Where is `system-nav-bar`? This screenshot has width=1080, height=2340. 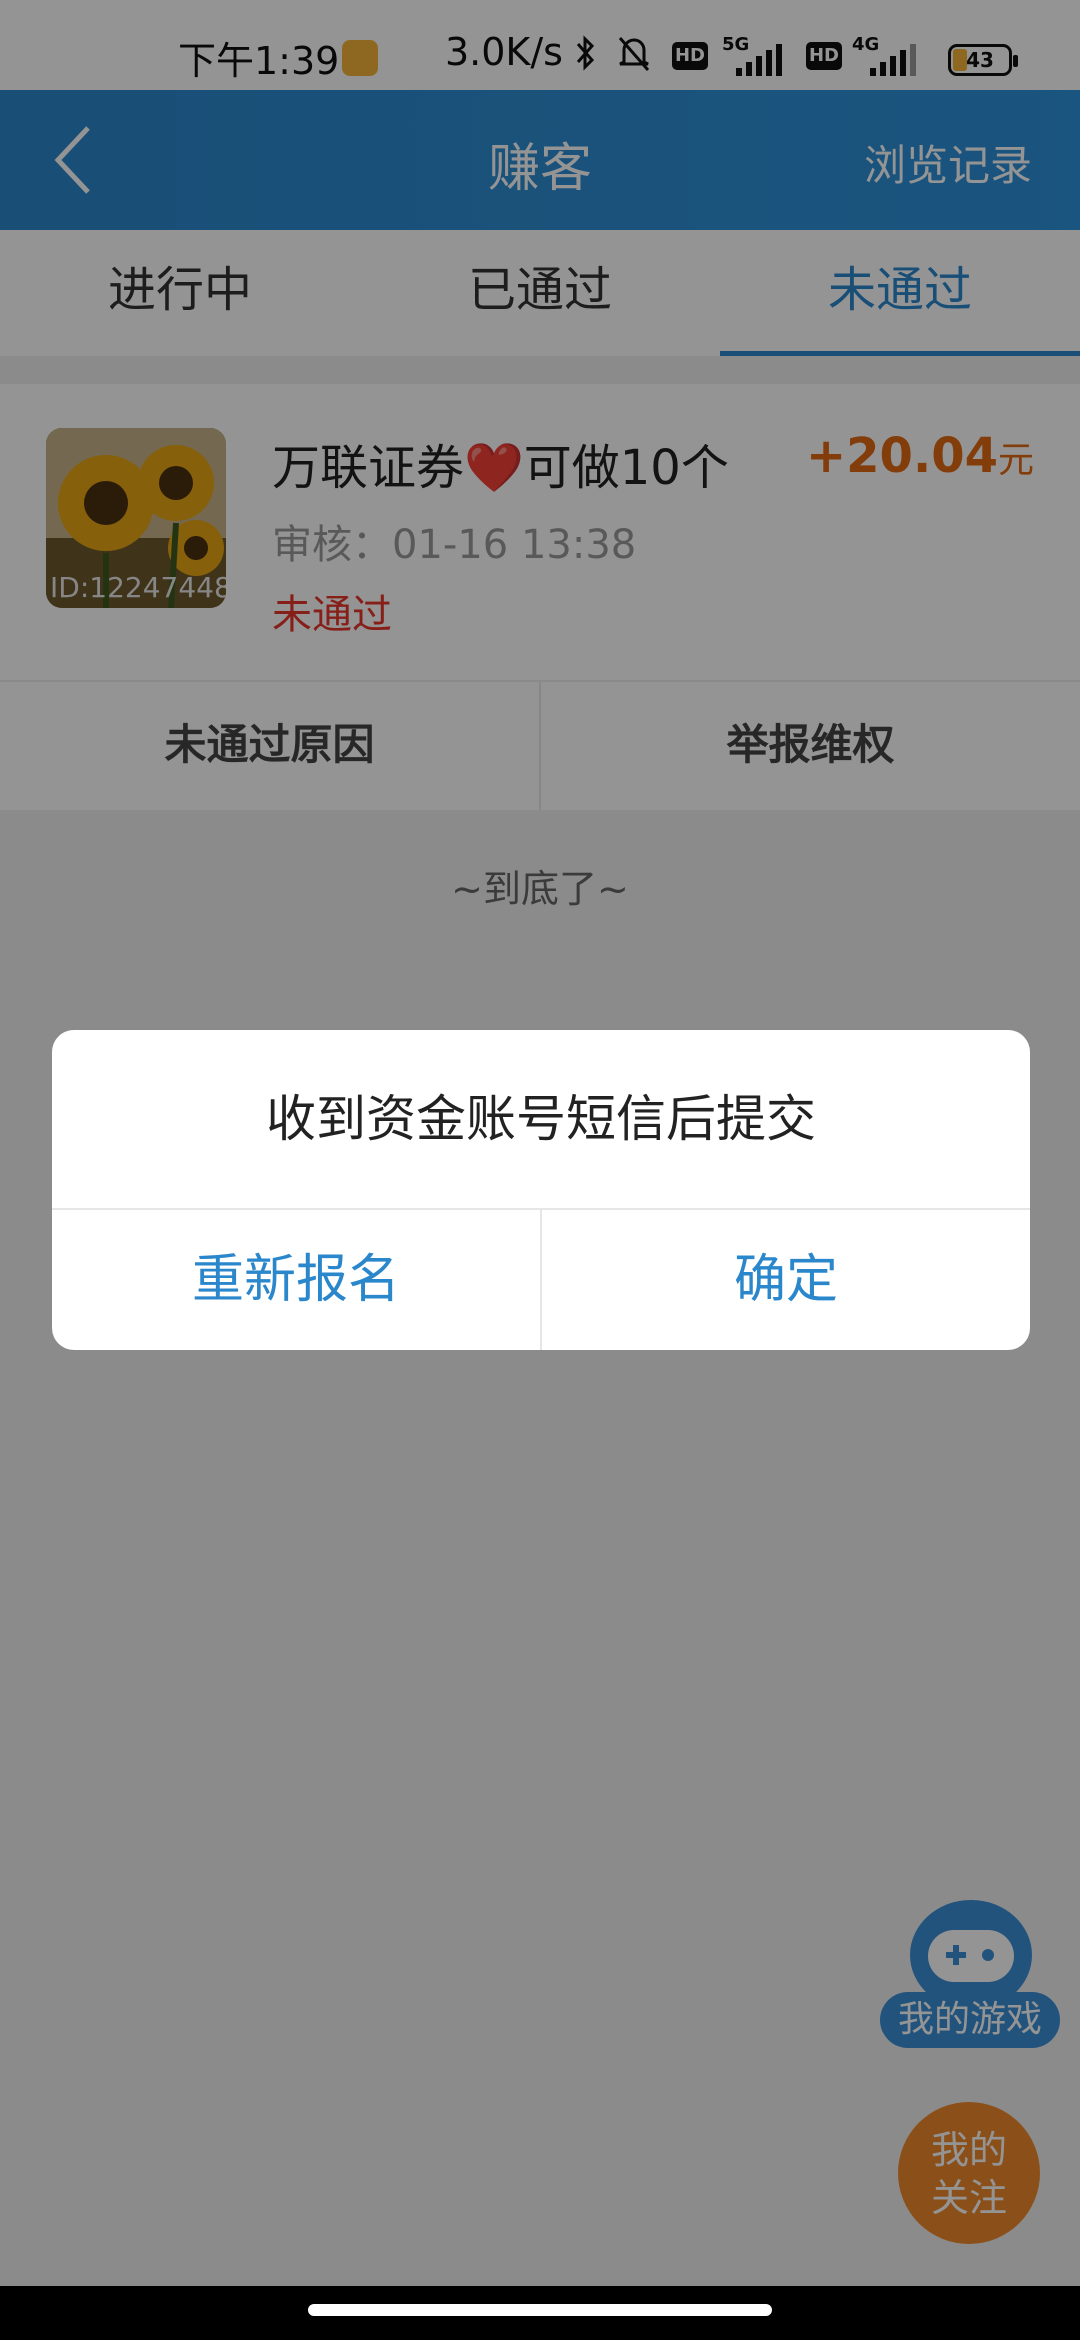
system-nav-bar is located at coordinates (540, 2313).